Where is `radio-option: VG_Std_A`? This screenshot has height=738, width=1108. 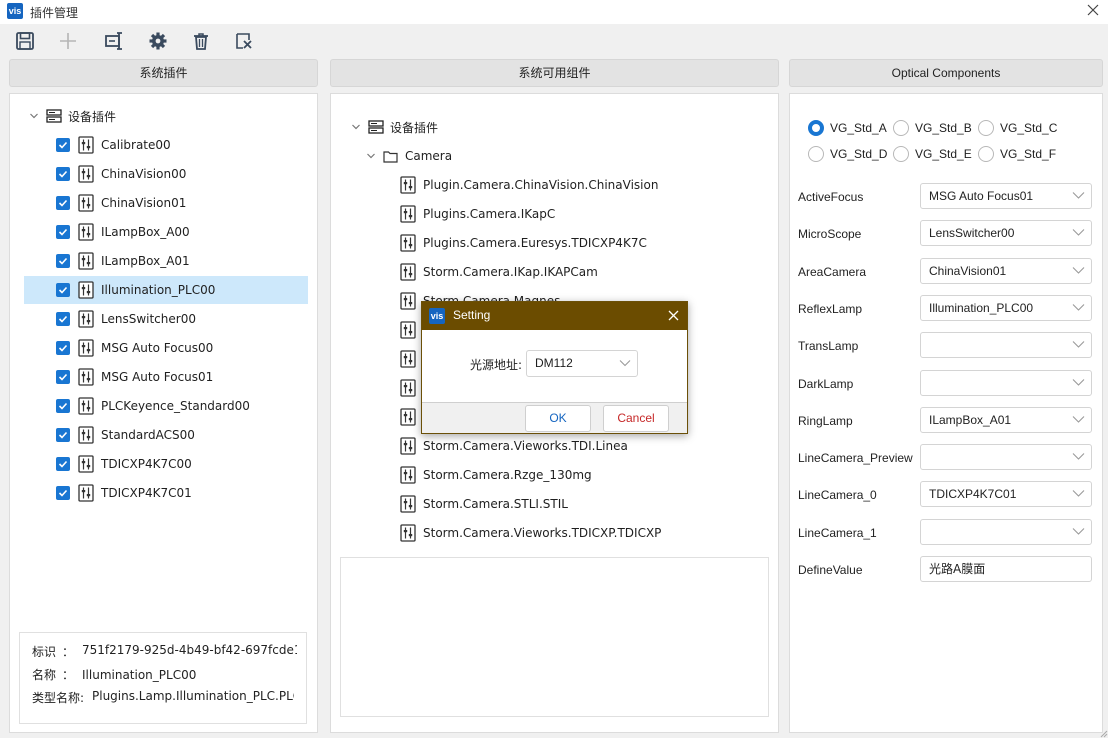 radio-option: VG_Std_A is located at coordinates (847, 128).